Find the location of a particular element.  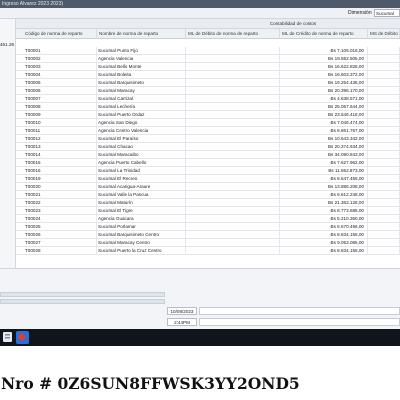

cell-code: T00013 is located at coordinates (56, 147).